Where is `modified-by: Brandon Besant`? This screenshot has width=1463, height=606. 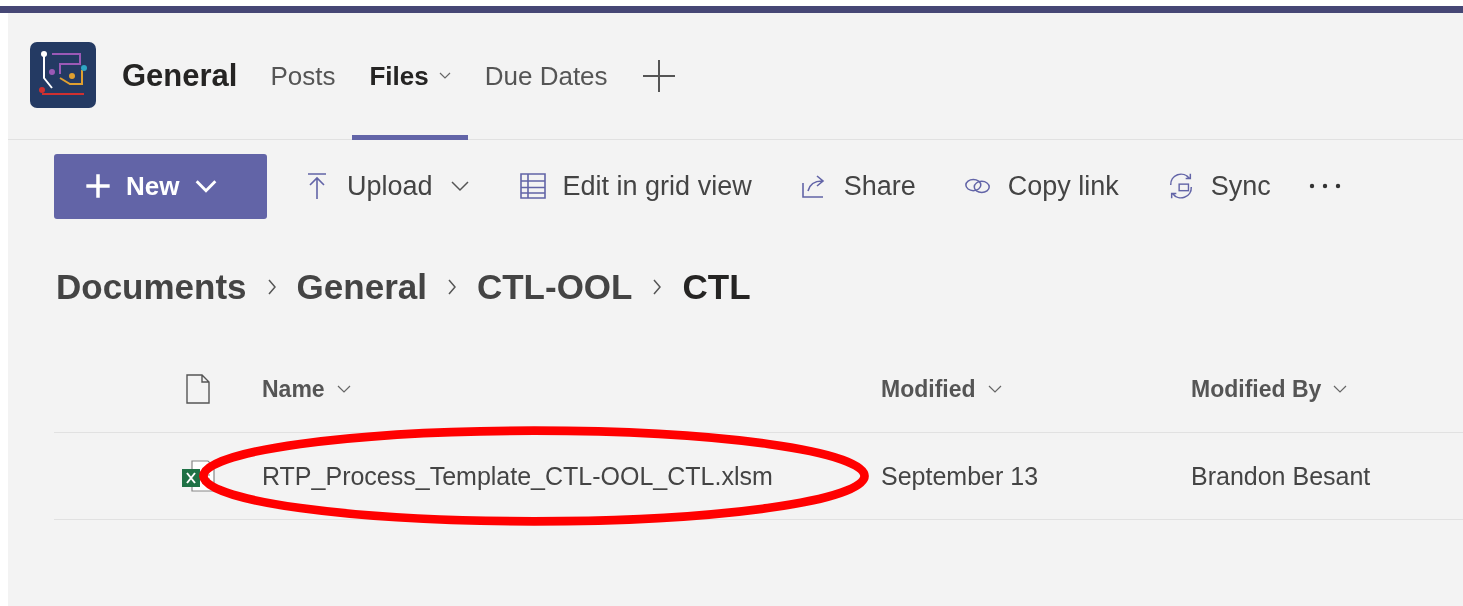
modified-by: Brandon Besant is located at coordinates (1281, 475).